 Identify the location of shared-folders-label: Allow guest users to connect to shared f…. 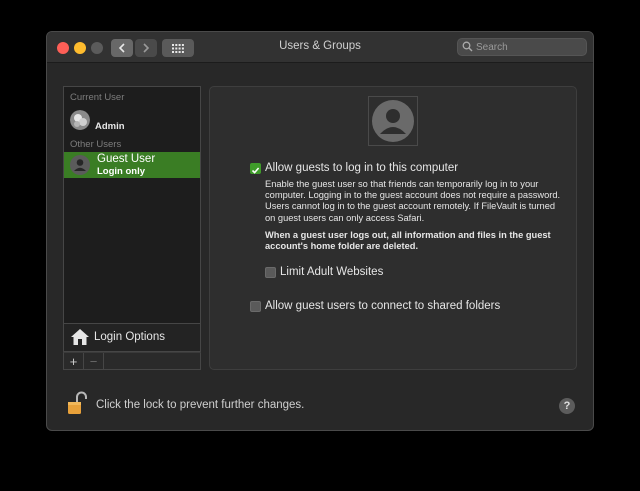
(382, 306).